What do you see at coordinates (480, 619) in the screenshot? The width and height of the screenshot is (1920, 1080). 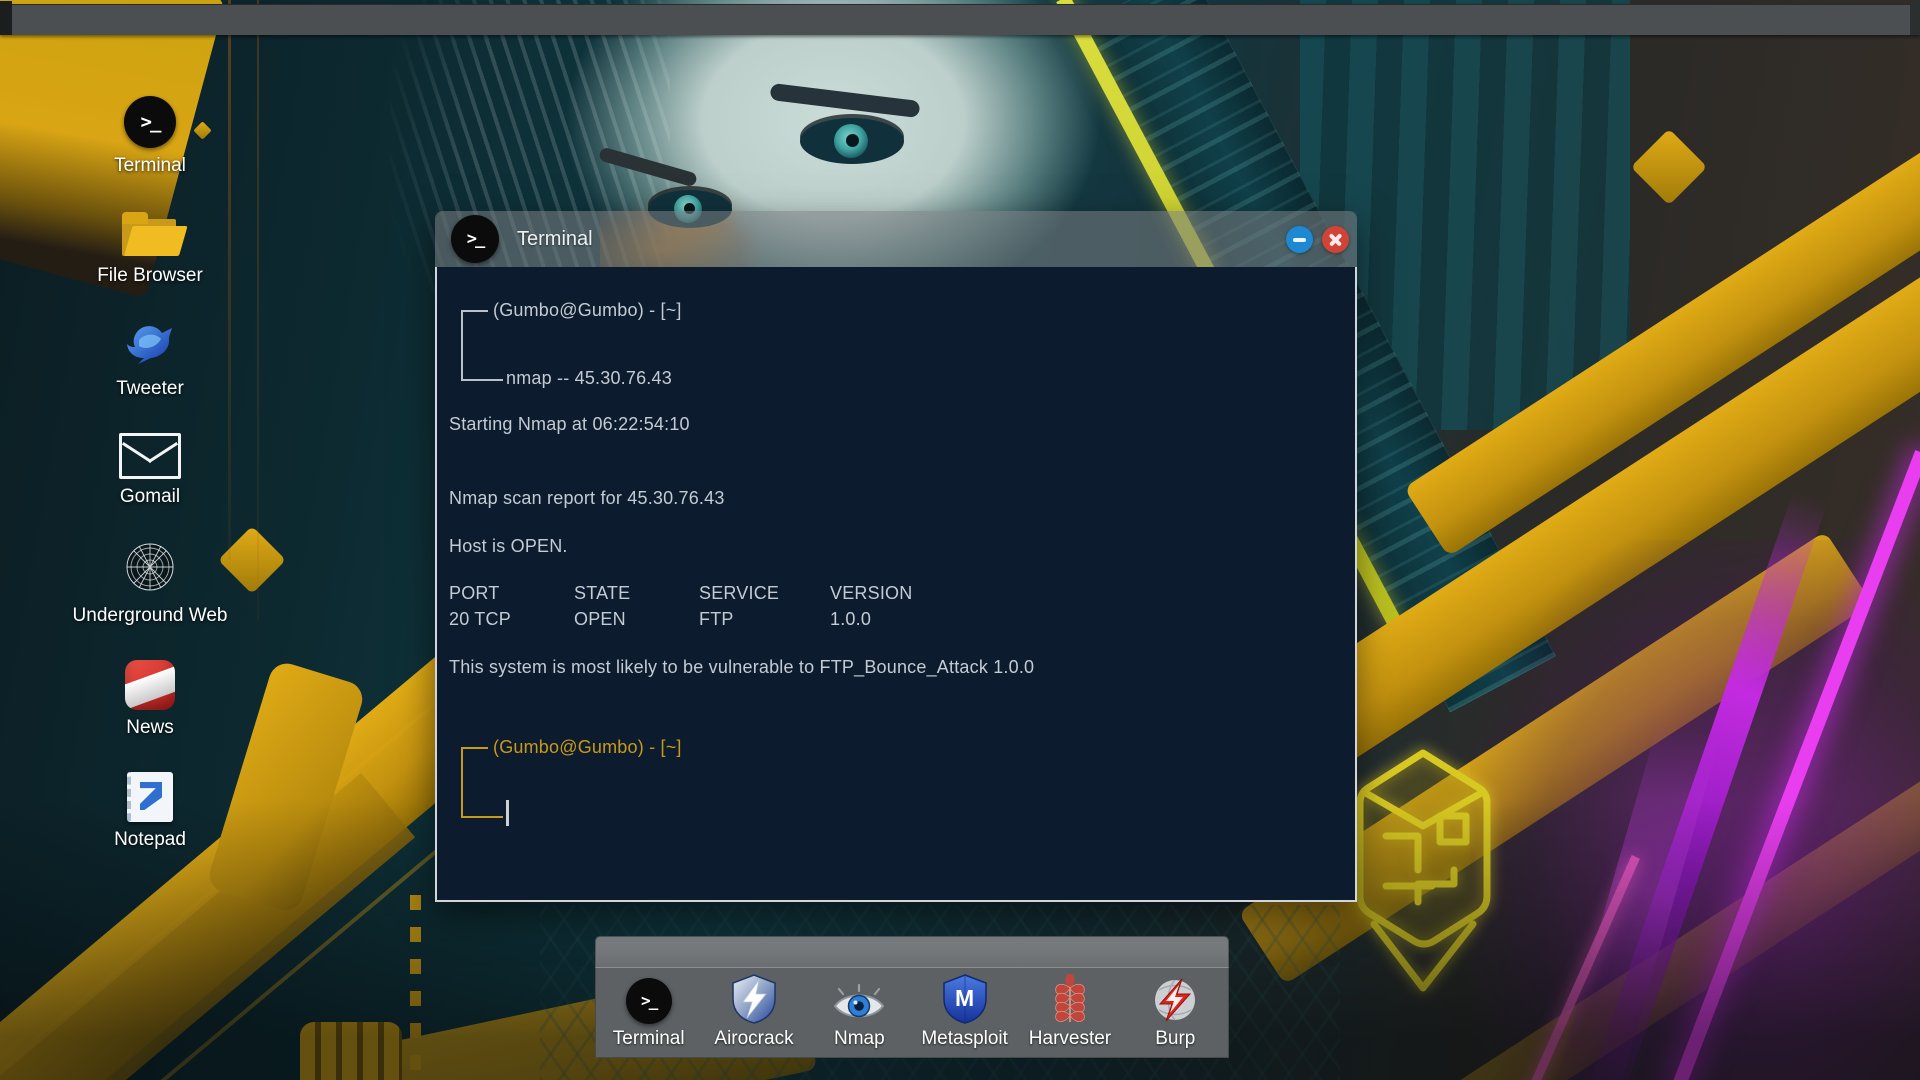 I see `port-table-cell: 20 TCP` at bounding box center [480, 619].